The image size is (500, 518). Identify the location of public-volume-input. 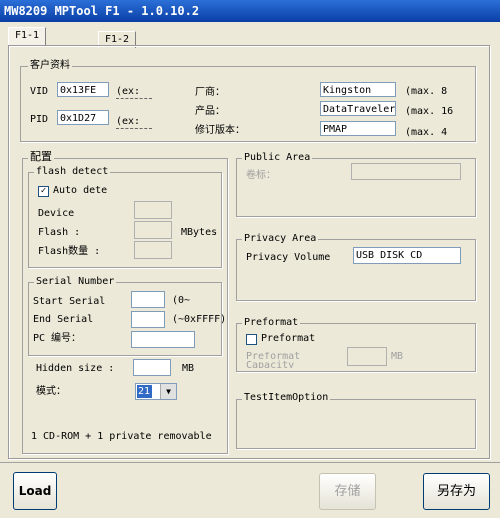
(406, 171).